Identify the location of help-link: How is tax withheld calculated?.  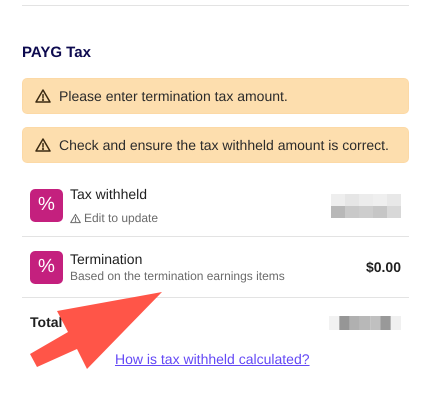
(212, 359).